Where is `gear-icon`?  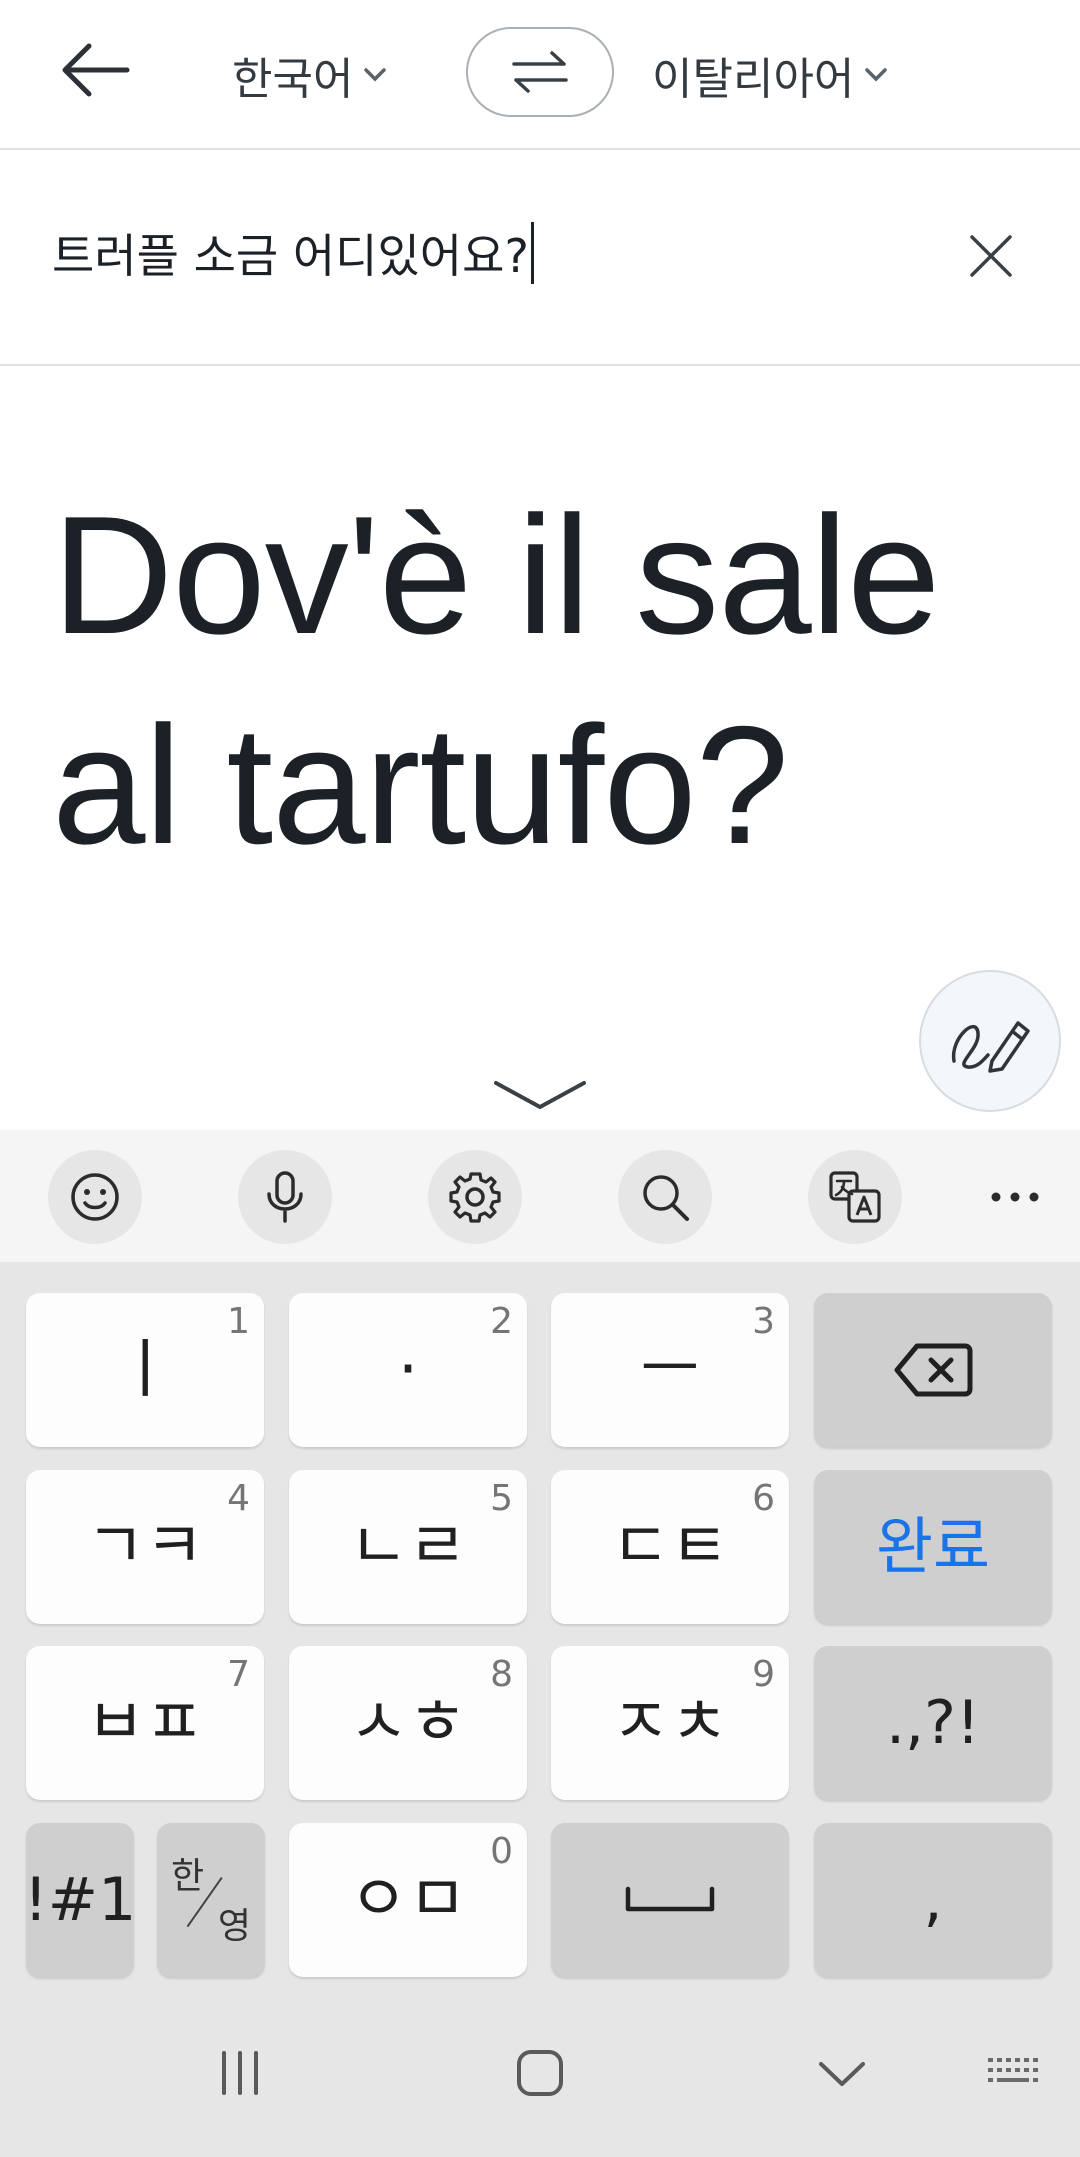 gear-icon is located at coordinates (475, 1197).